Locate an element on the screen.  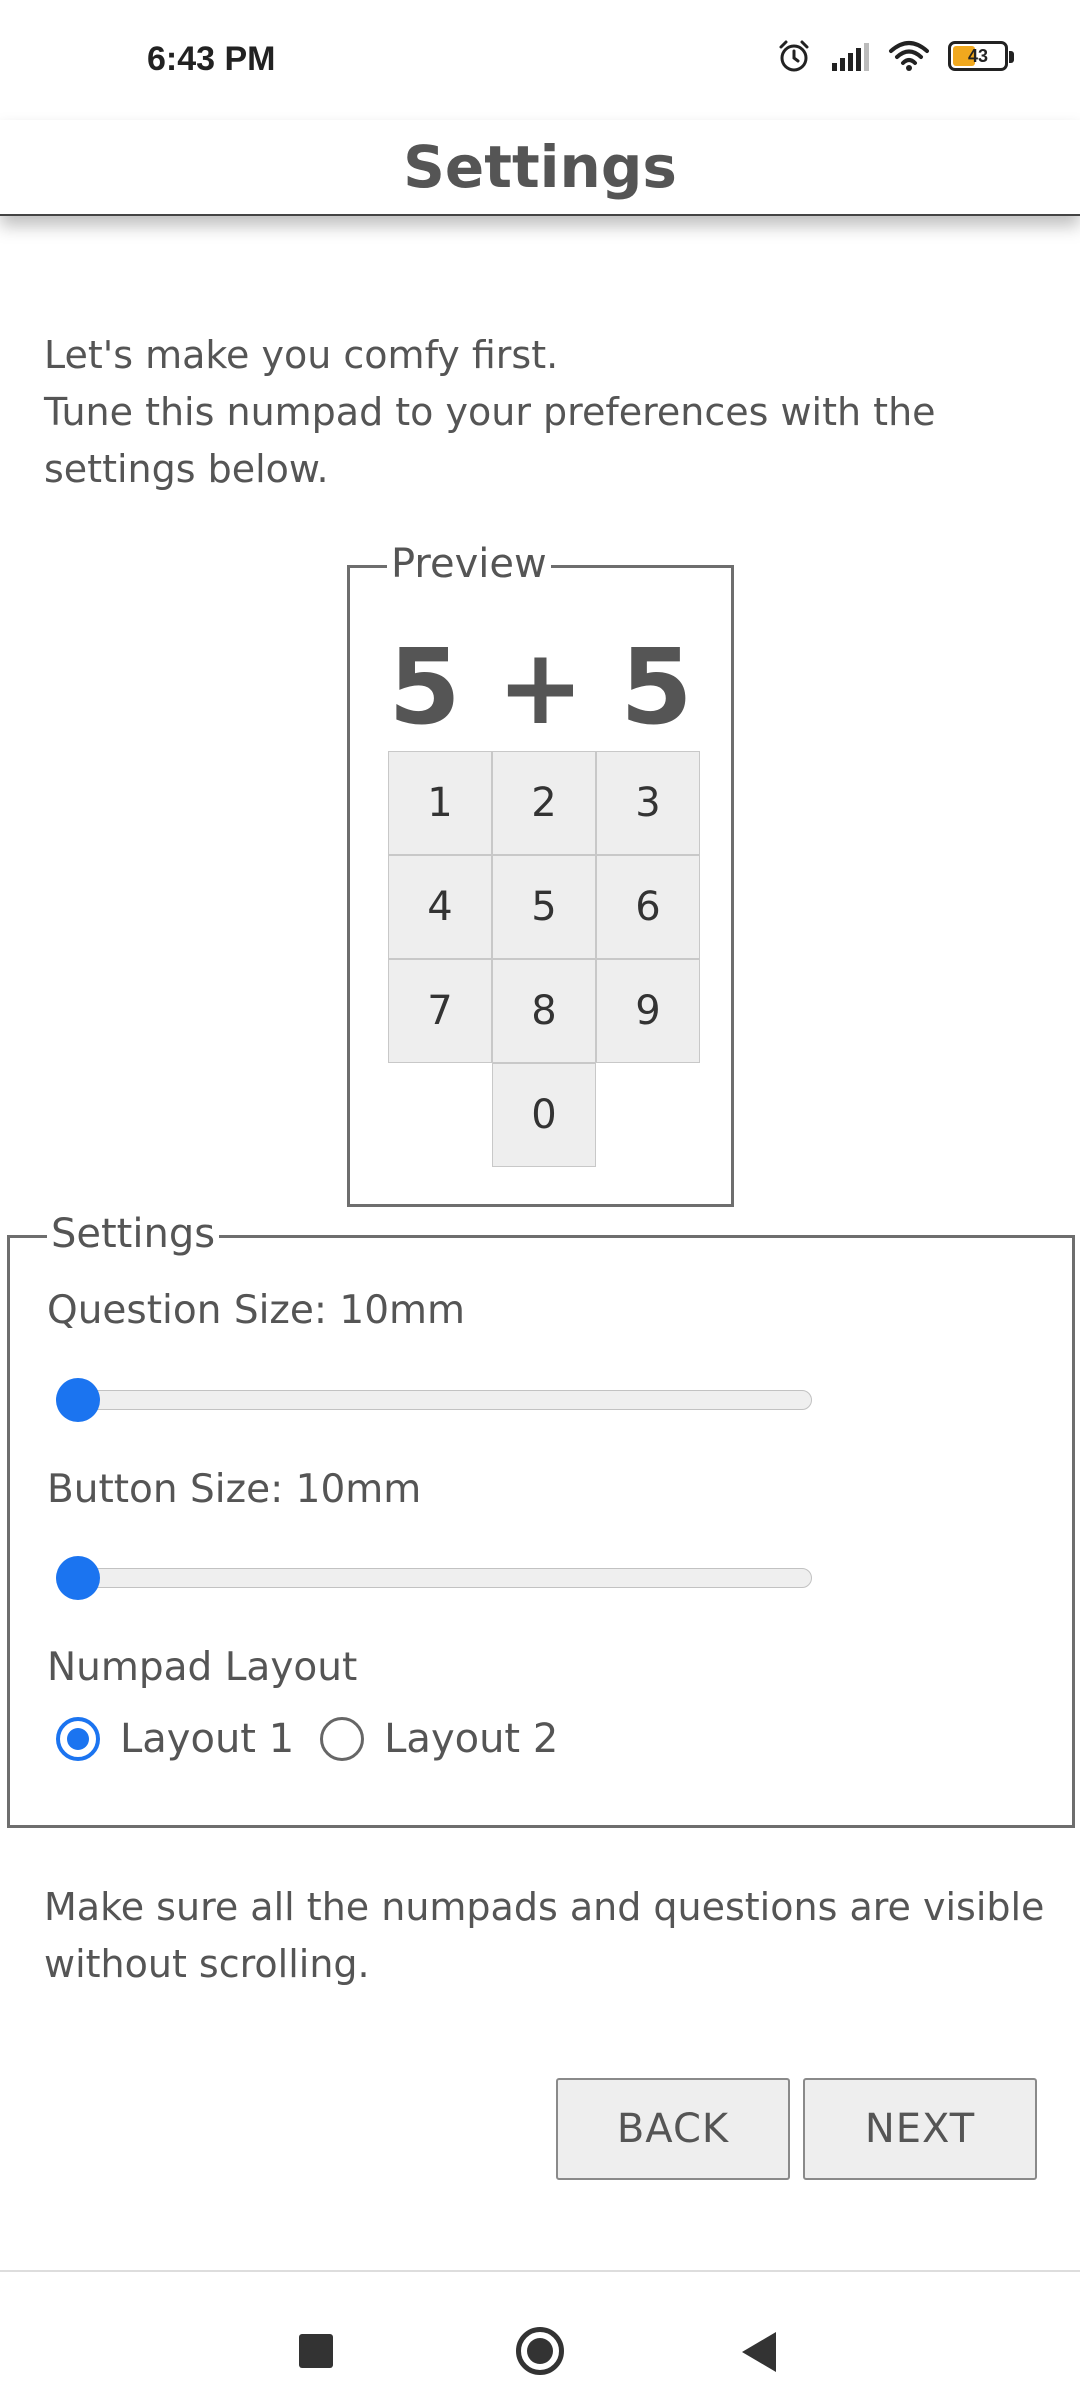
battery-icon: 43 is located at coordinates (981, 56).